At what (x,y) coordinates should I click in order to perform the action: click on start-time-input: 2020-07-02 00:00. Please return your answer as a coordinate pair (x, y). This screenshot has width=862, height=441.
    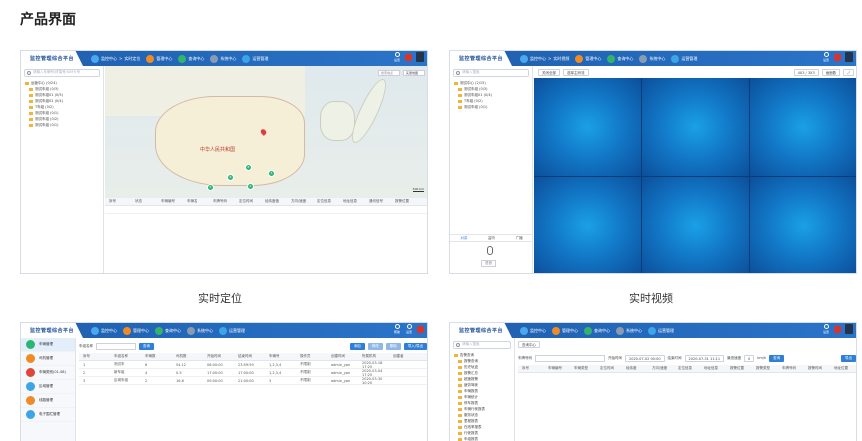
    Looking at the image, I should click on (645, 358).